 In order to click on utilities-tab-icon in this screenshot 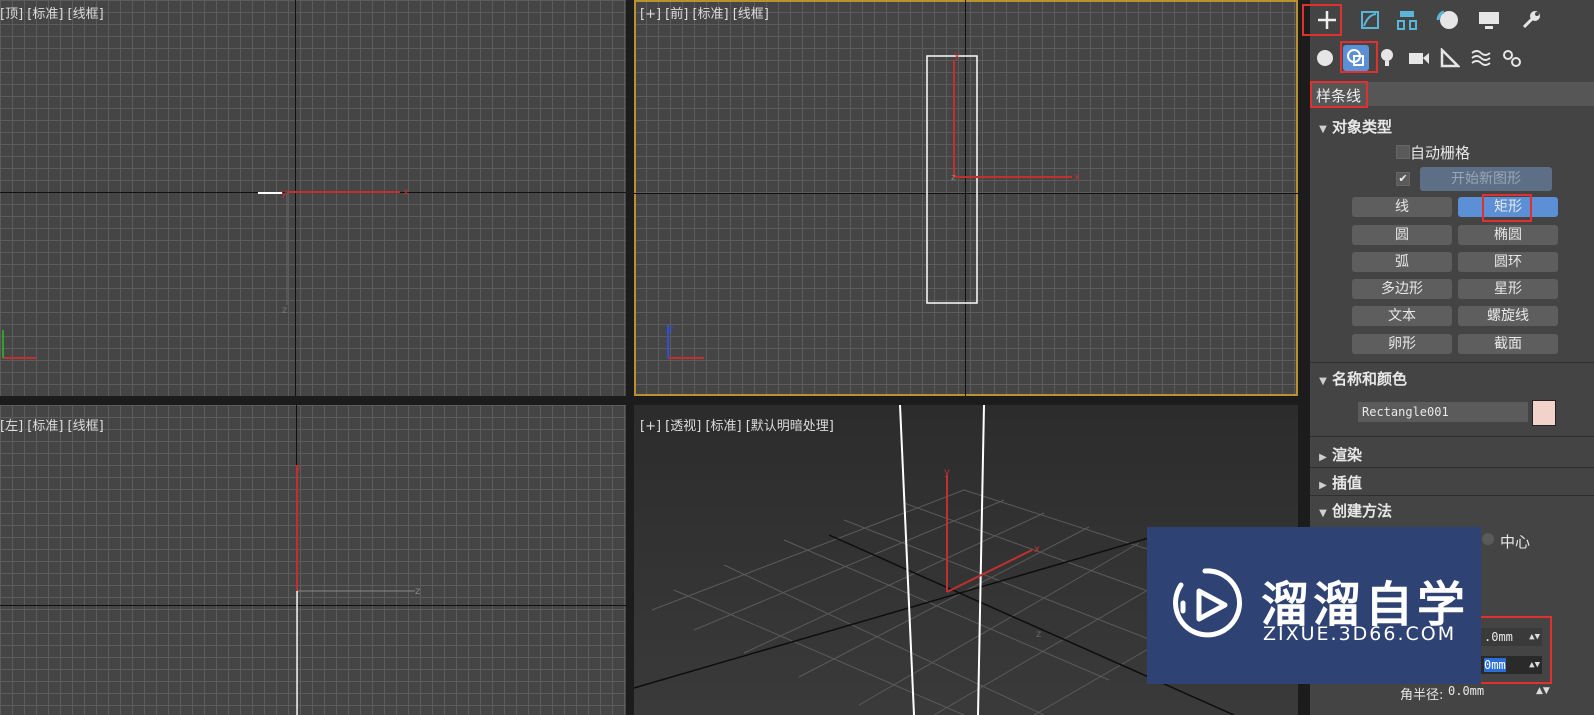, I will do `click(1531, 20)`.